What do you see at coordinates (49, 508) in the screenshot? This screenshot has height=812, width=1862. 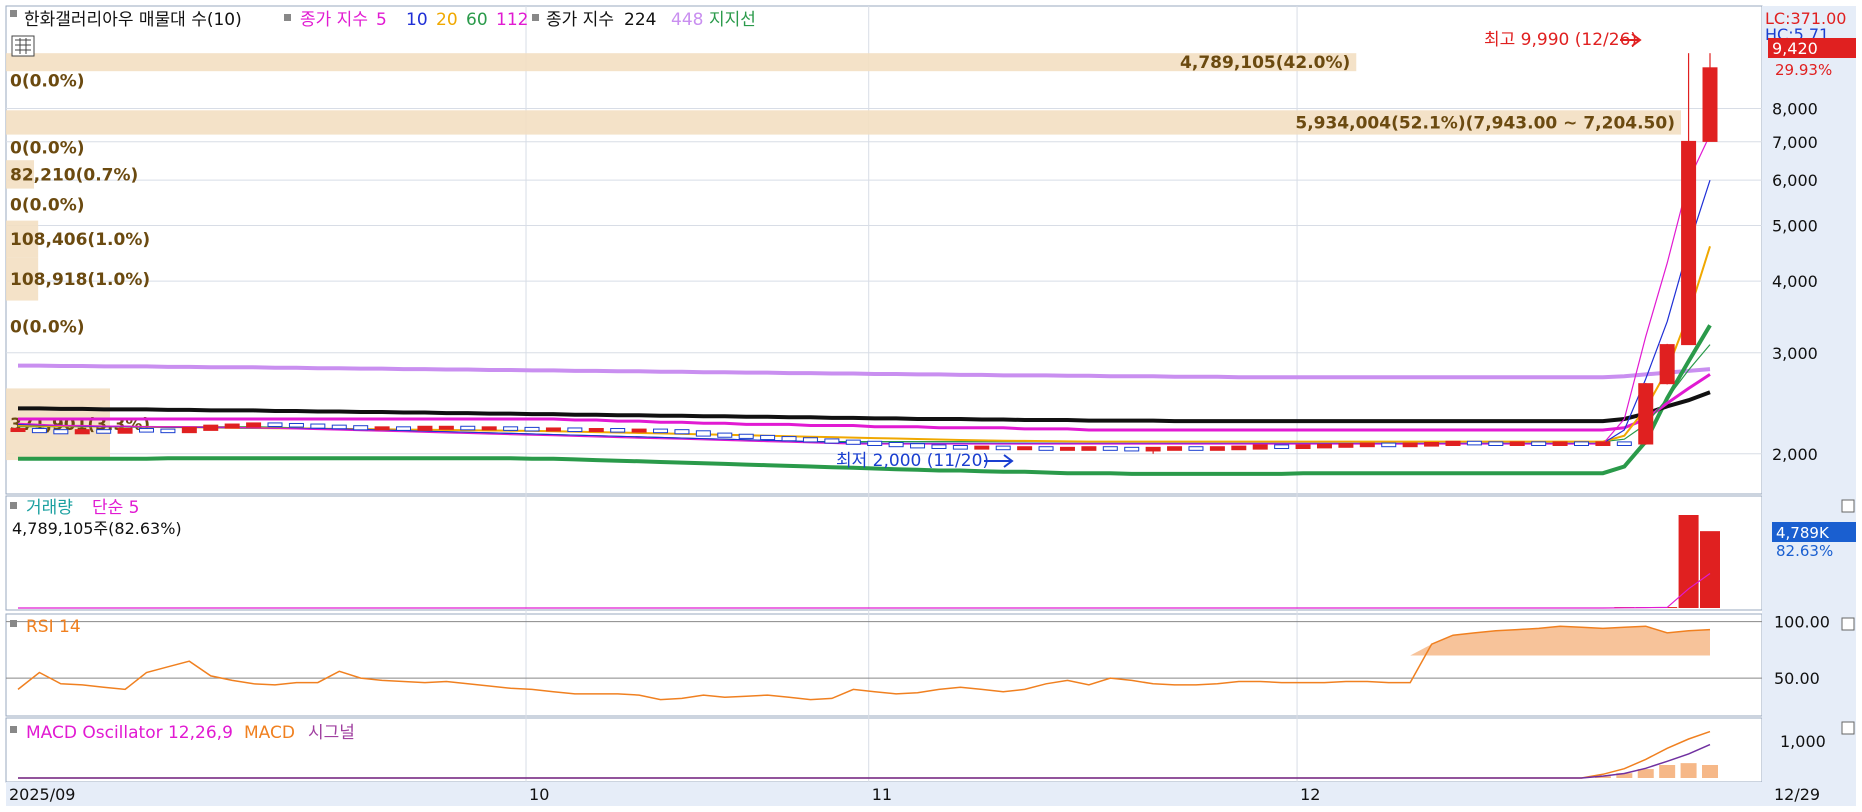 I see `volume-title: 거래량` at bounding box center [49, 508].